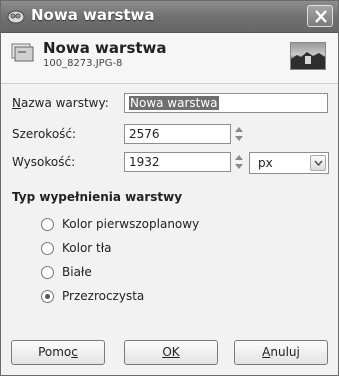 Image resolution: width=339 pixels, height=376 pixels. I want to click on height-spin-arrows, so click(239, 162).